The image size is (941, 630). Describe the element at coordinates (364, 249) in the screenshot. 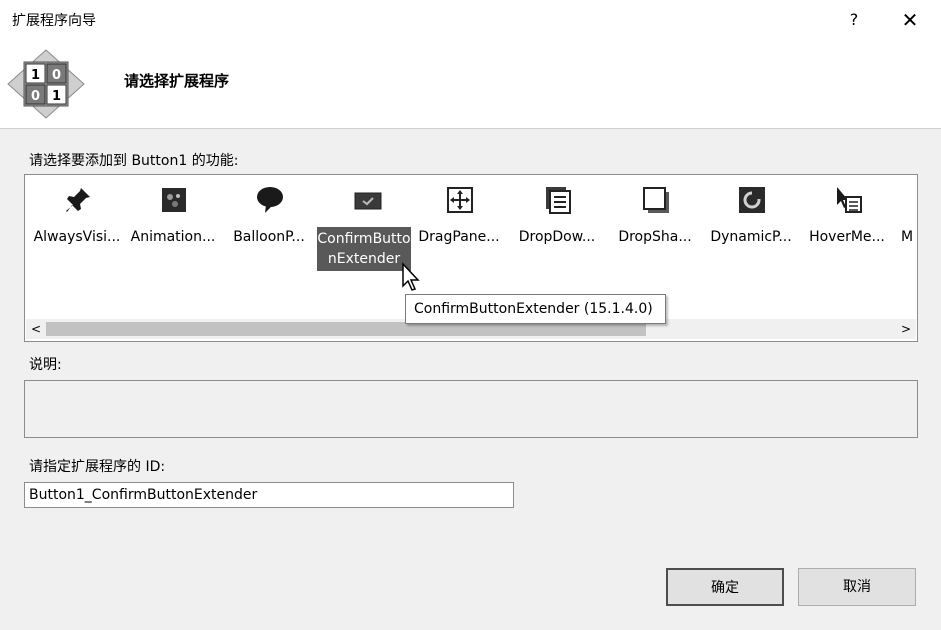

I see `extension-item-label: ConfirmButtonExtender` at that location.